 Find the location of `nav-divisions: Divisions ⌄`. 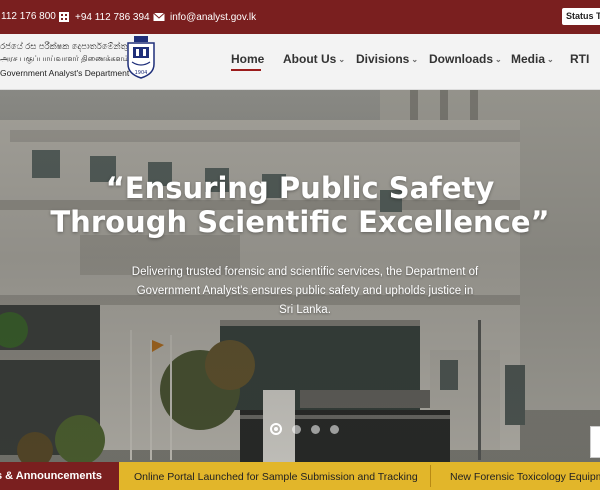

nav-divisions: Divisions ⌄ is located at coordinates (387, 59).